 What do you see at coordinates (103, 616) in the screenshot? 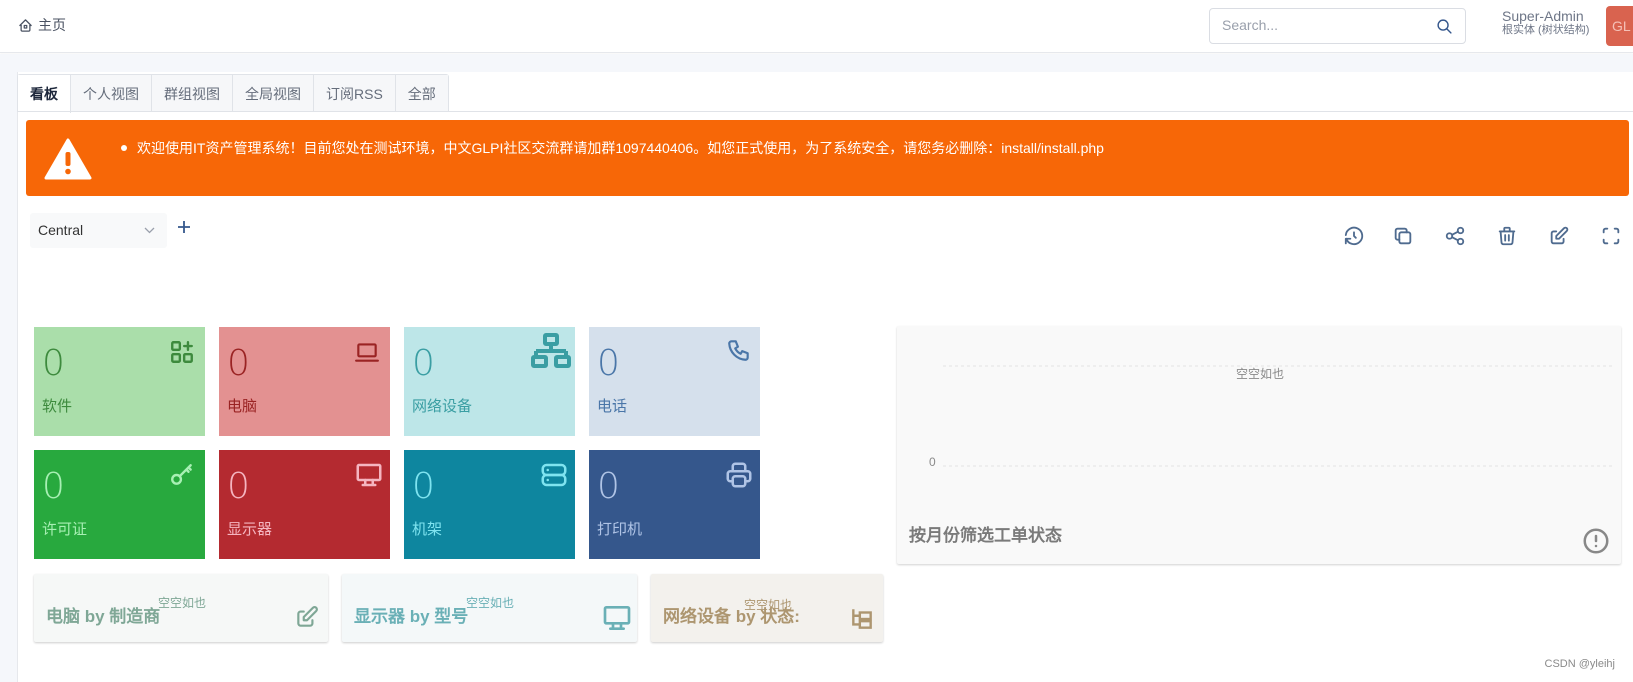
I see `widget-title: 电脑 by 制造商` at bounding box center [103, 616].